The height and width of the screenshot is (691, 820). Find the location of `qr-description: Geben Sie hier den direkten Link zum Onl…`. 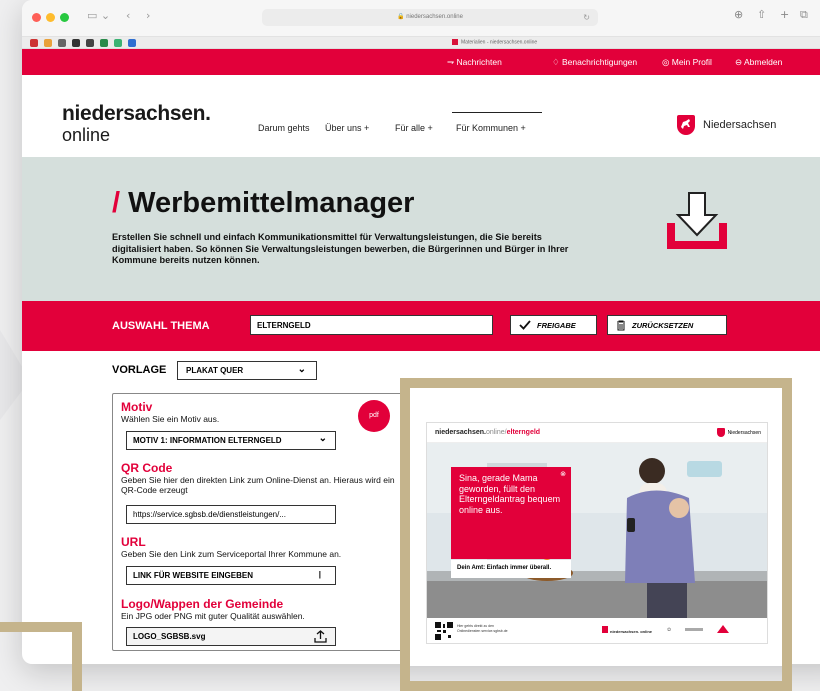

qr-description: Geben Sie hier den direkten Link zum Onl… is located at coordinates (258, 485).